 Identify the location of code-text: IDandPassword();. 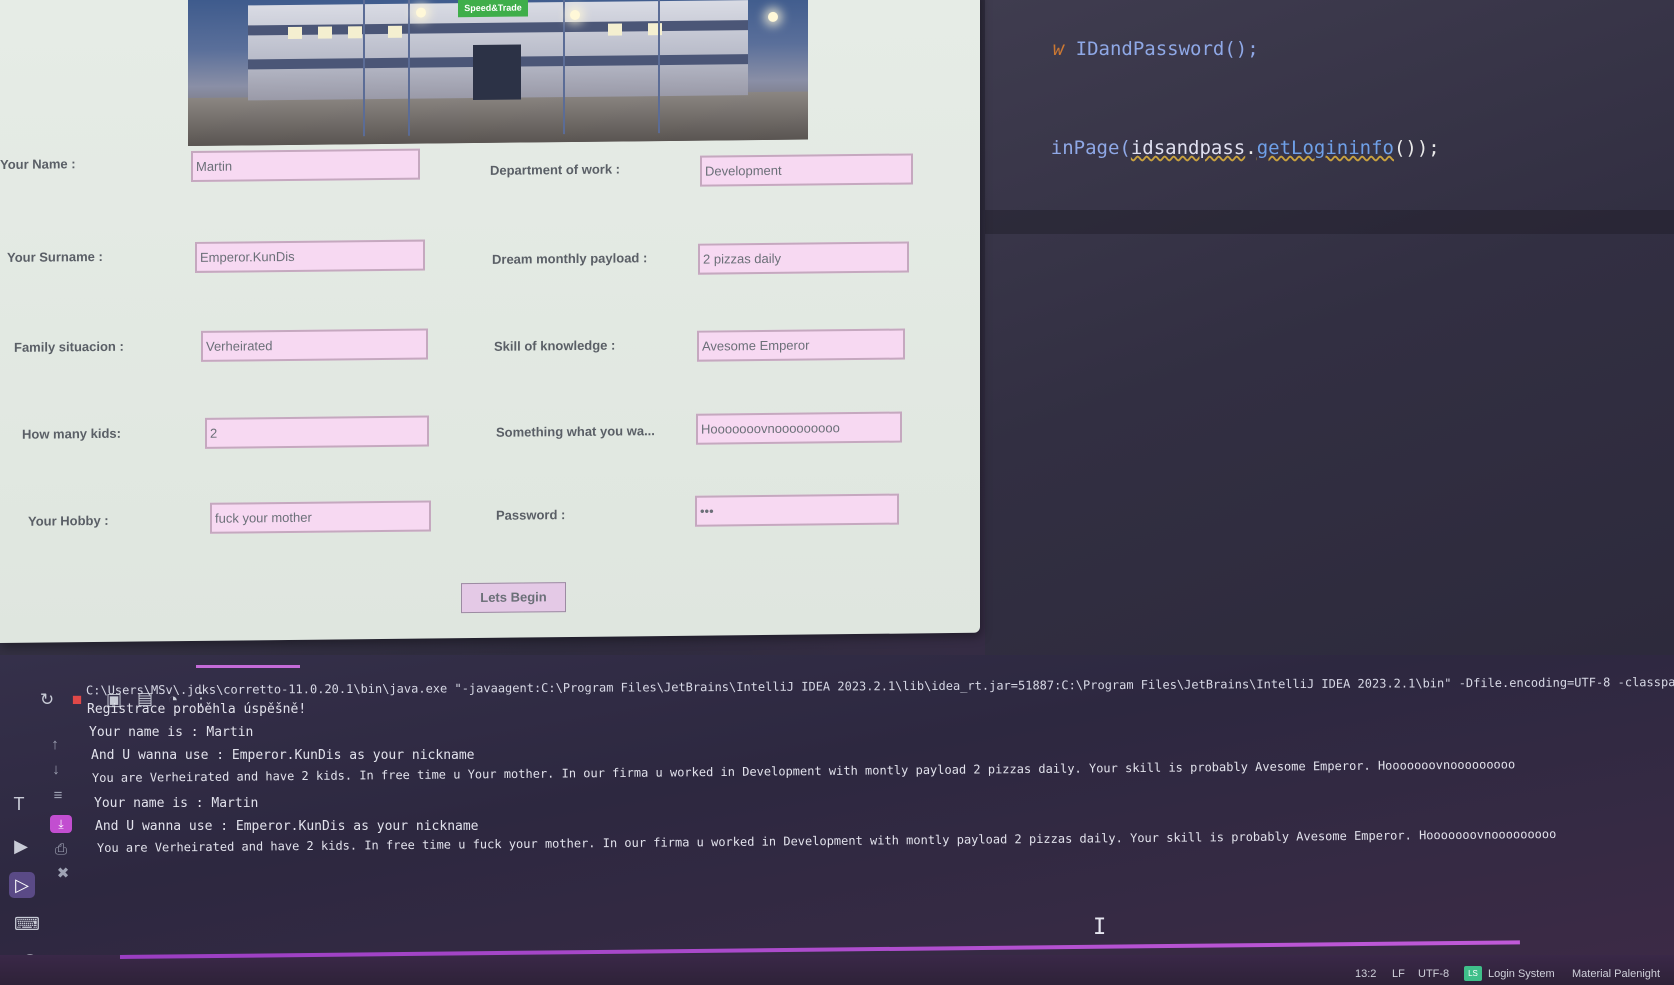
(1161, 49).